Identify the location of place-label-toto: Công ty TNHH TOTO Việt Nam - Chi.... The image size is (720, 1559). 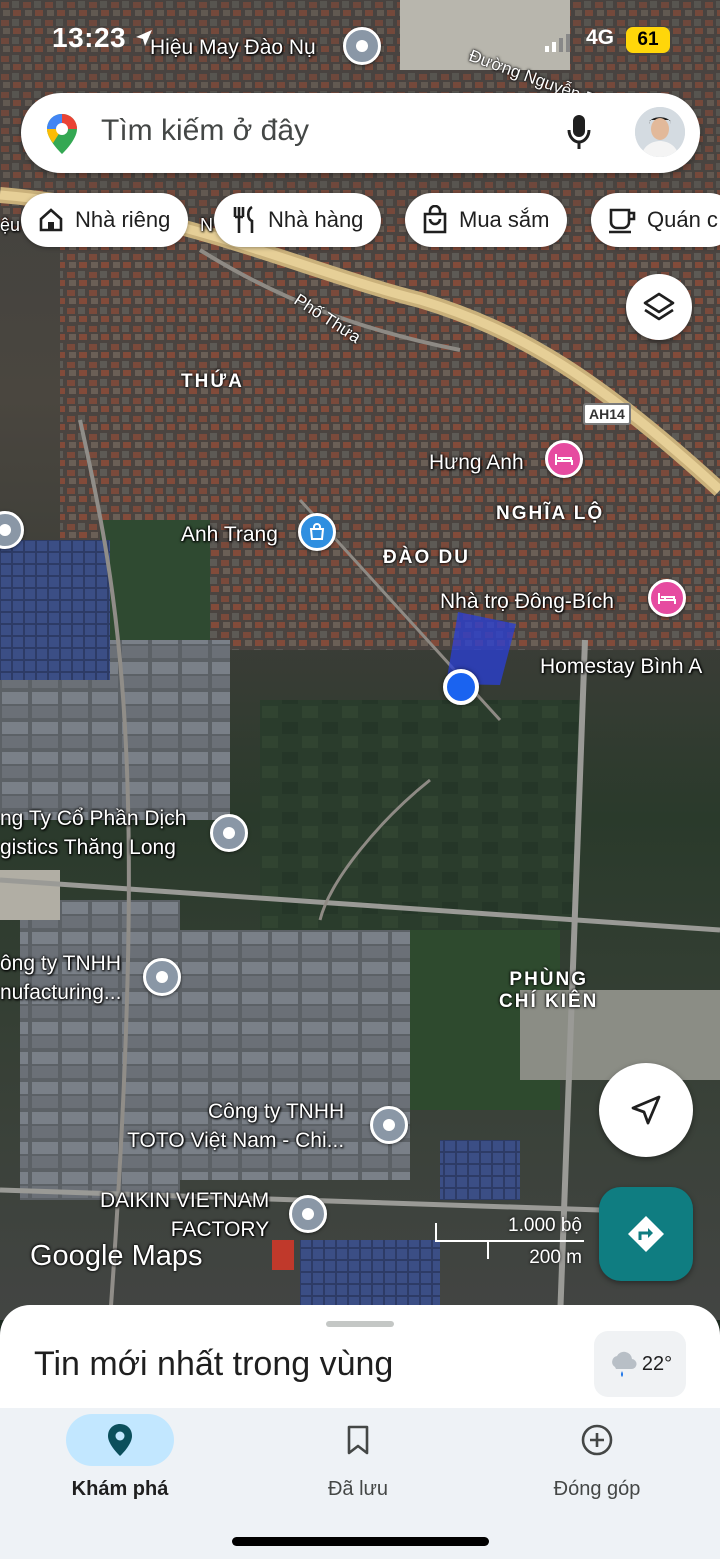
(231, 1126).